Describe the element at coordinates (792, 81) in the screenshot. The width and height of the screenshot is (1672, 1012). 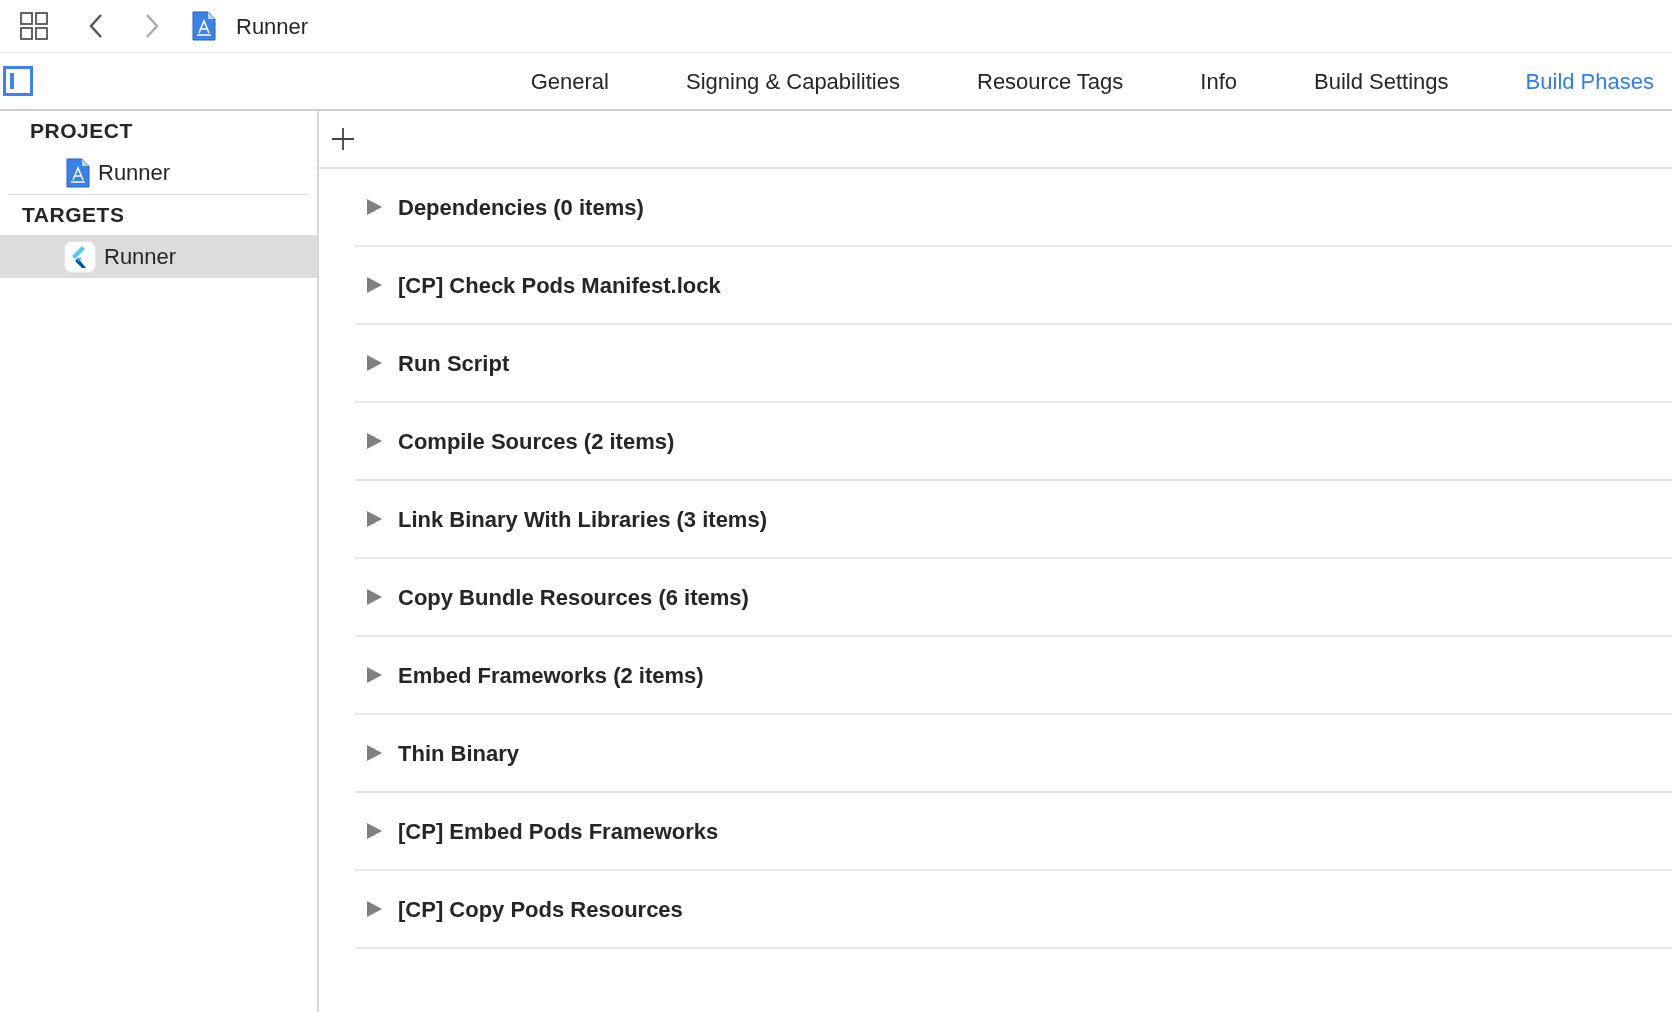
I see `tab: Signing & Capabilities` at that location.